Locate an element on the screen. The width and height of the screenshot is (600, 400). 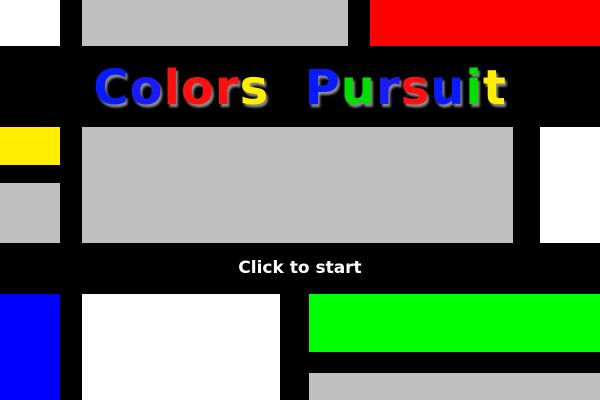
title-letter: P is located at coordinates (322, 88).